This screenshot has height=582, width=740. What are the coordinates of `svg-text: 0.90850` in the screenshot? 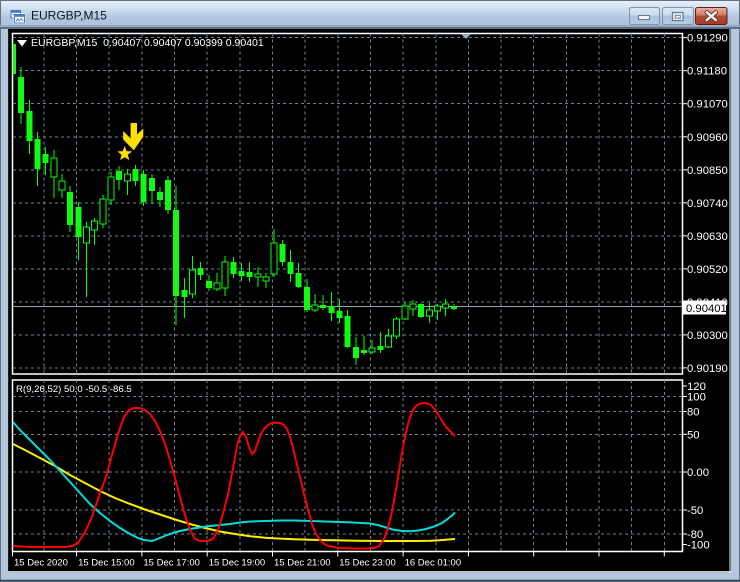 It's located at (707, 171).